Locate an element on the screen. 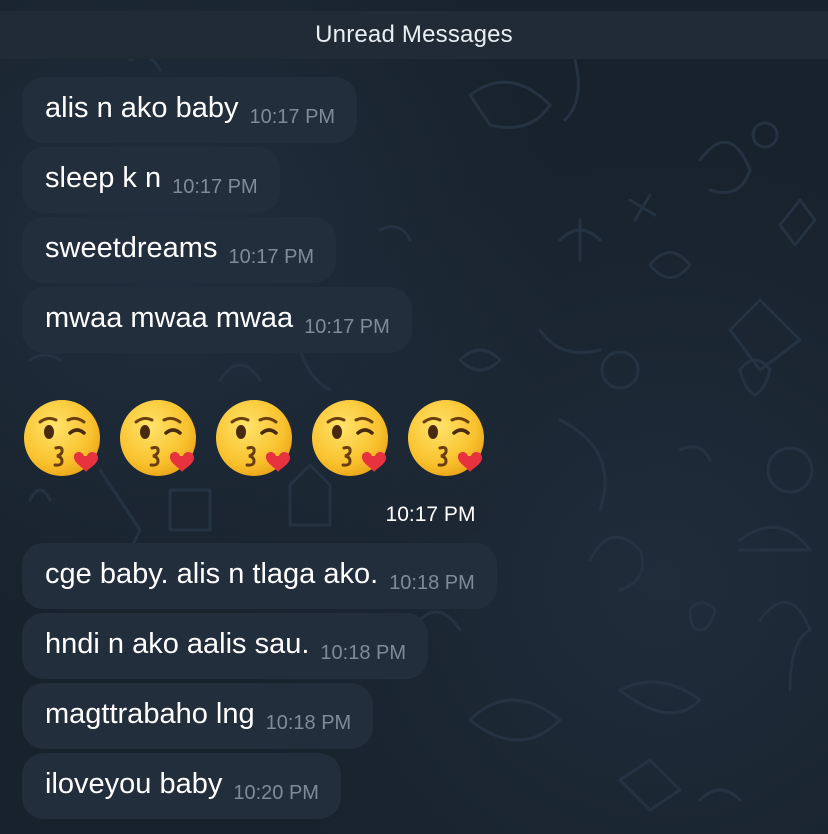 This screenshot has height=834, width=828. emoji-message is located at coordinates (254, 438).